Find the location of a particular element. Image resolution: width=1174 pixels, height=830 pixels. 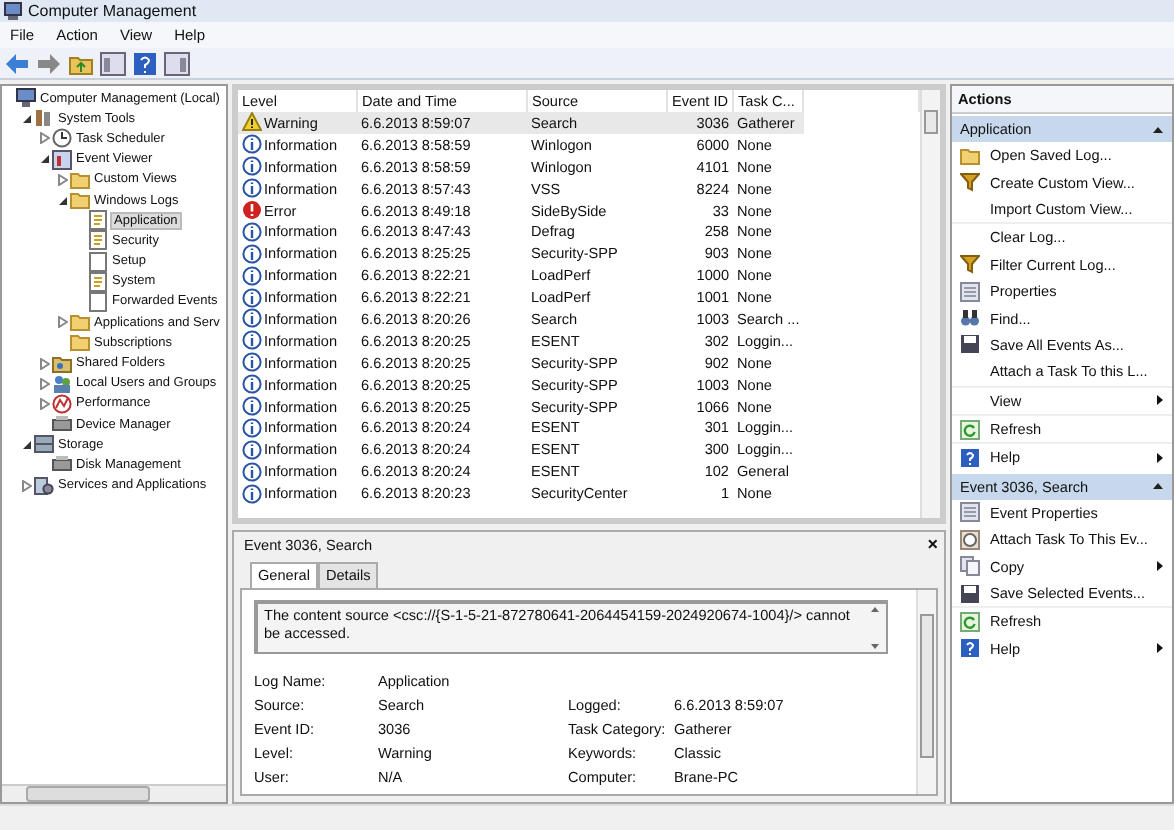

scroll-arrows-icon is located at coordinates (875, 628).